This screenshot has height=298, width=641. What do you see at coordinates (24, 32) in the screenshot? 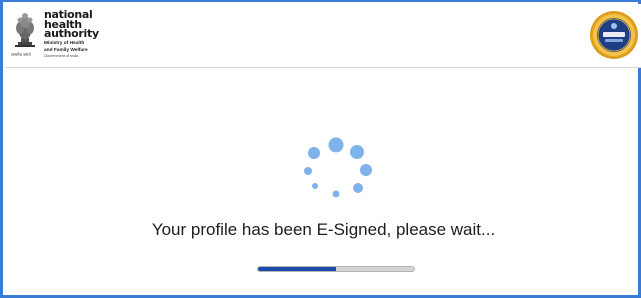
I see `national-emblem-icon: सत्यमेव जयते` at bounding box center [24, 32].